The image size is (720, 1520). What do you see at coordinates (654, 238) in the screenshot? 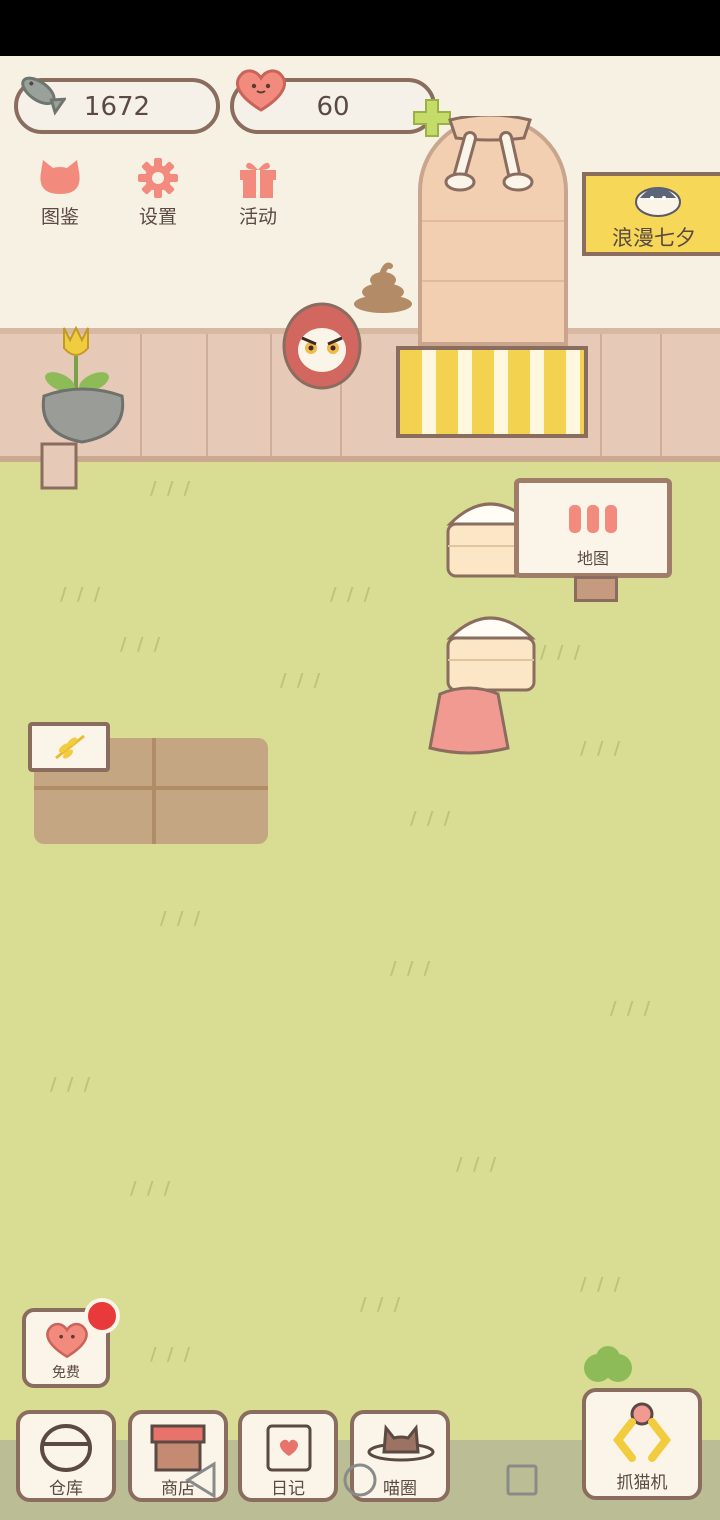
I see `event-banner-label: 浪漫七夕` at bounding box center [654, 238].